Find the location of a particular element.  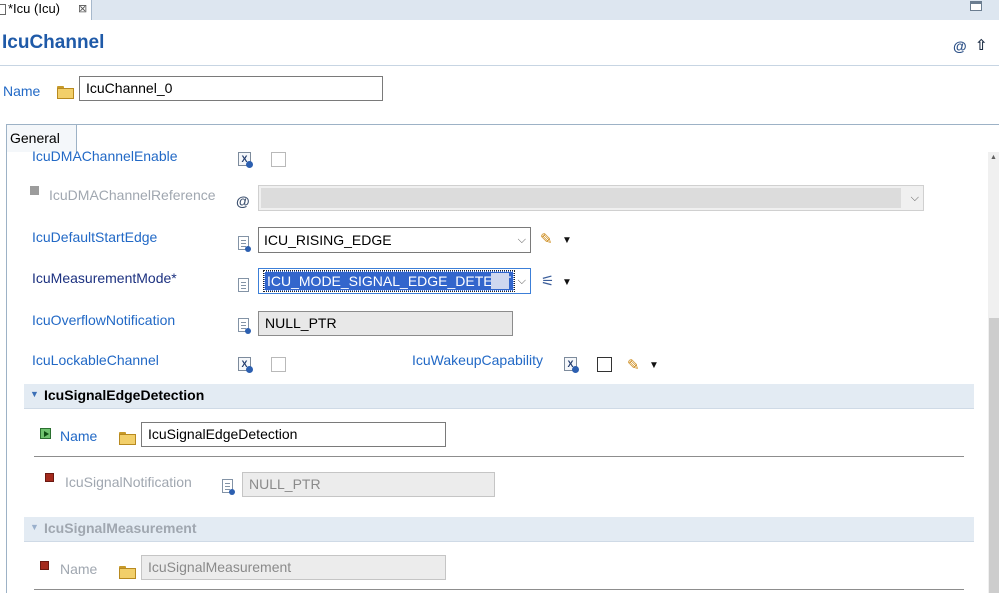

default-start-edge-value: ICU_RISING_EDGE is located at coordinates (328, 240).